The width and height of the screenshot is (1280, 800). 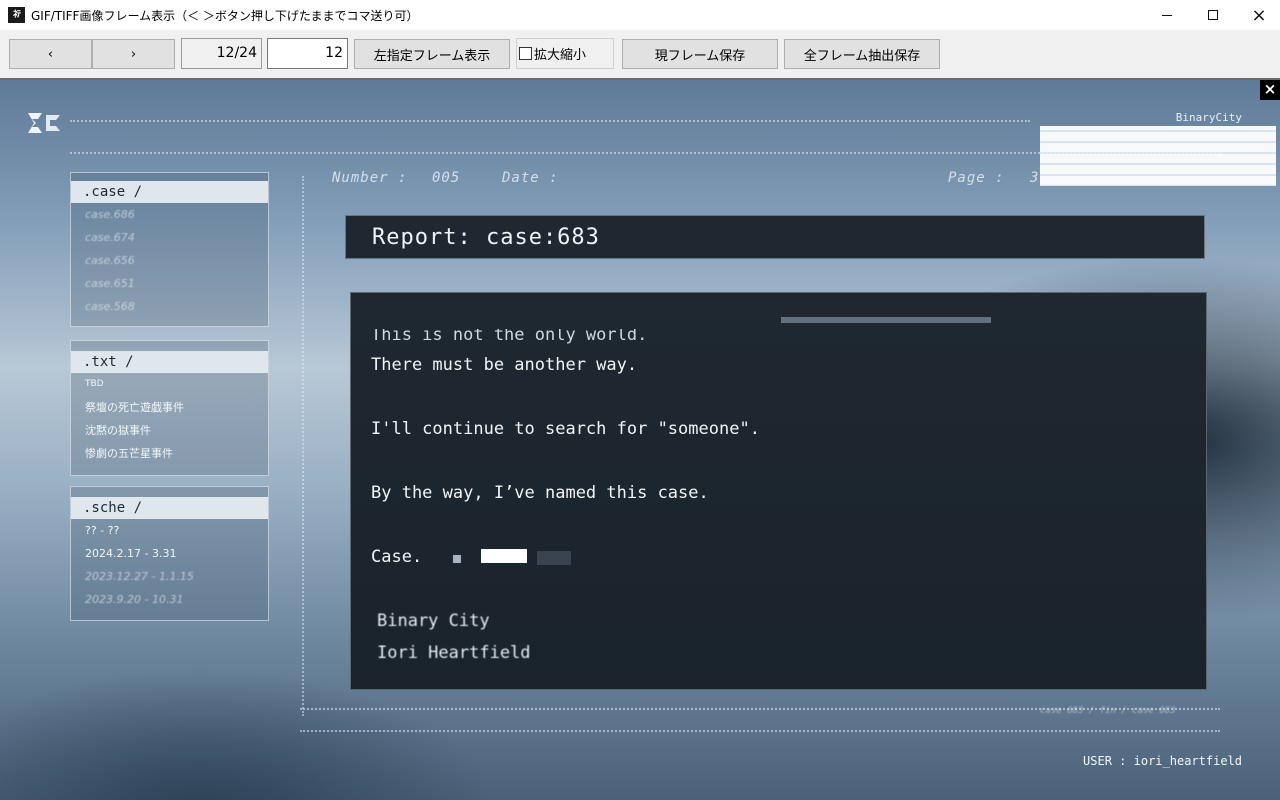 I want to click on case-panel-header: .case /, so click(x=169, y=192).